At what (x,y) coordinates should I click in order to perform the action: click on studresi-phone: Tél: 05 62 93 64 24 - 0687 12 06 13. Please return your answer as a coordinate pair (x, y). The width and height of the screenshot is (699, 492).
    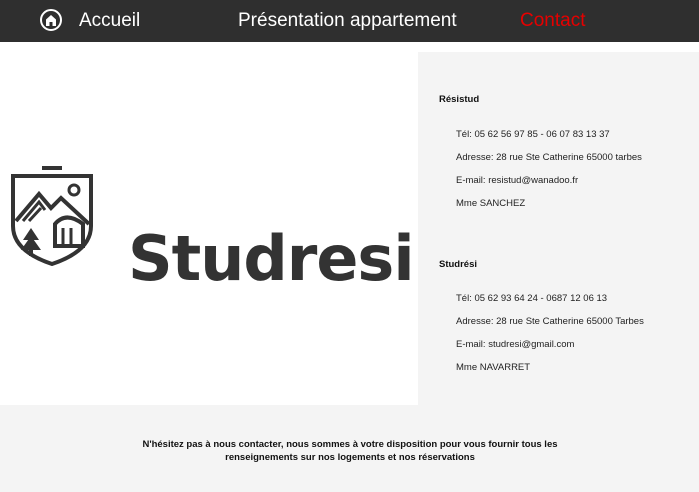
    Looking at the image, I should click on (532, 298).